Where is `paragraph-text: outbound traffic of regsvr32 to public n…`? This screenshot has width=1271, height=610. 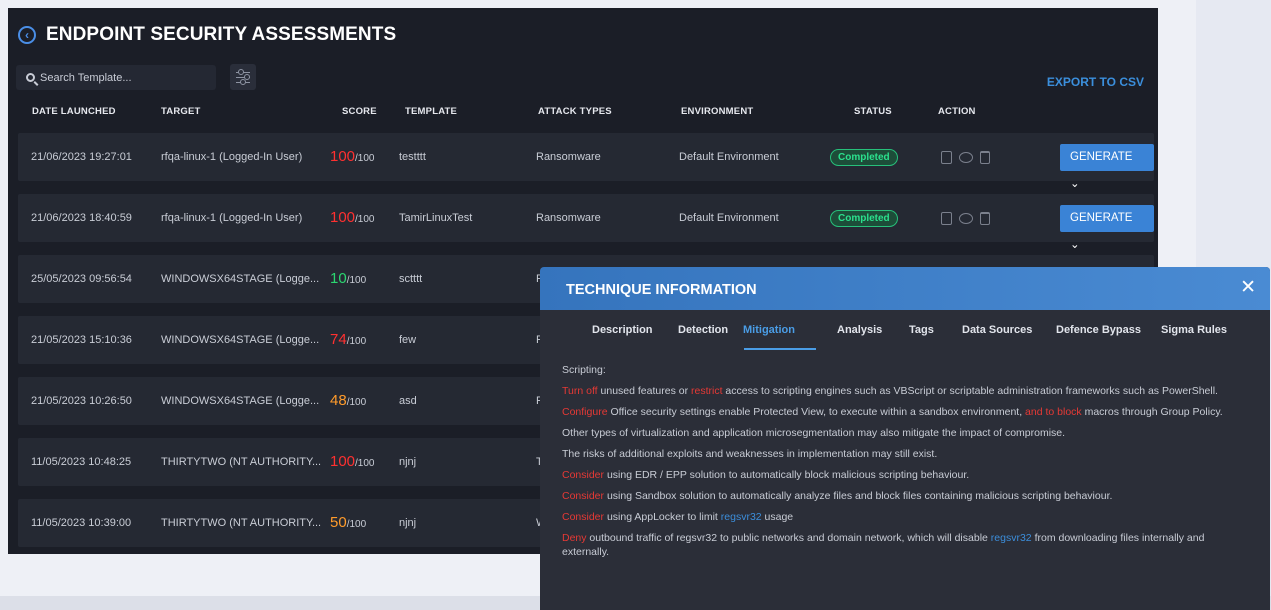
paragraph-text: outbound traffic of regsvr32 to public n… is located at coordinates (788, 538).